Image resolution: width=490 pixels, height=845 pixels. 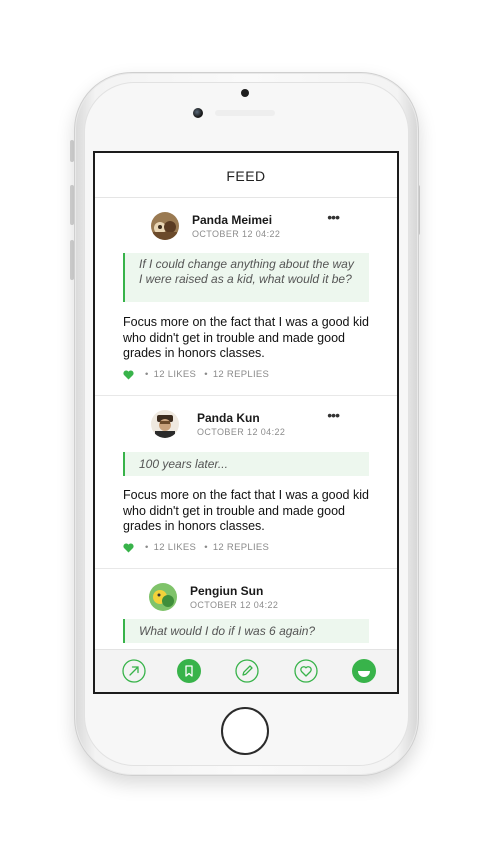 I want to click on pencil-icon, so click(x=247, y=671).